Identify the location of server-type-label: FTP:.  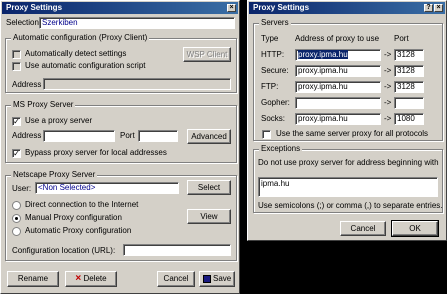
(270, 86).